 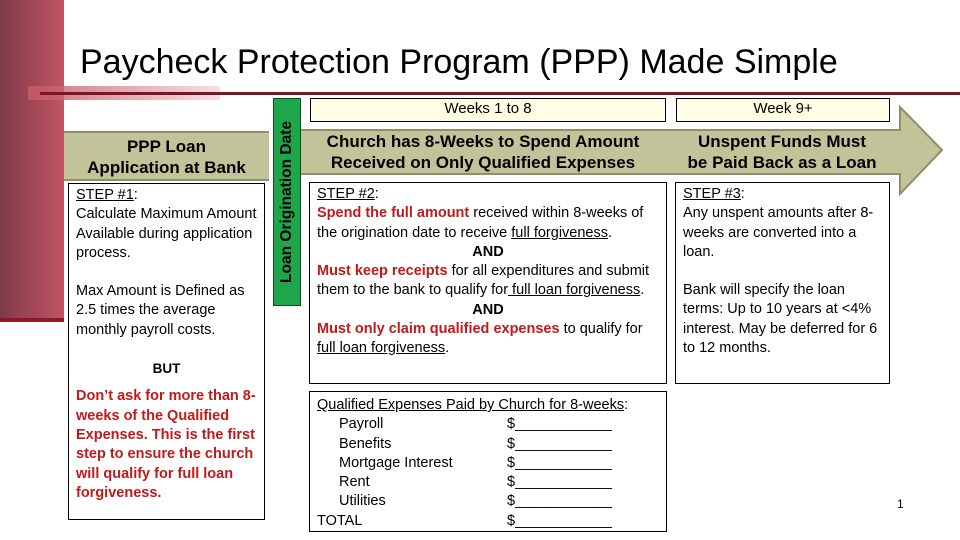 I want to click on step2-item3-emphasis: Must only claim qualified expenses, so click(x=438, y=329).